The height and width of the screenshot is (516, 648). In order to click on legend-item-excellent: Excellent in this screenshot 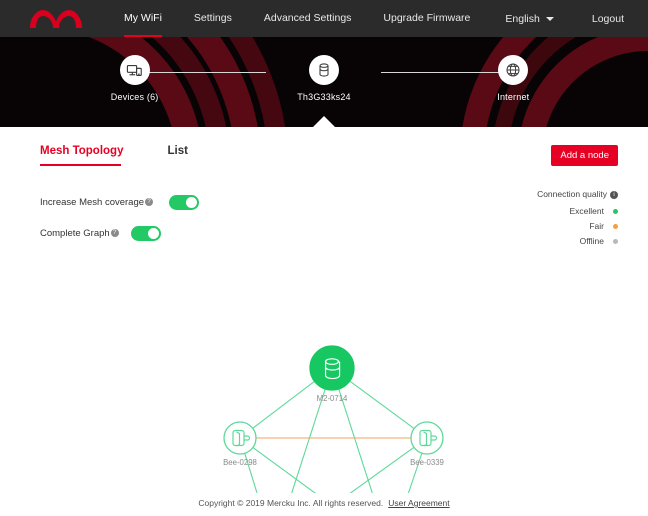, I will do `click(577, 211)`.